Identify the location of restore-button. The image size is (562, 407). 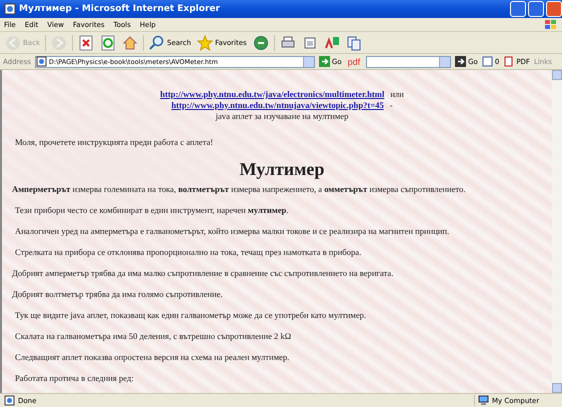
(536, 9).